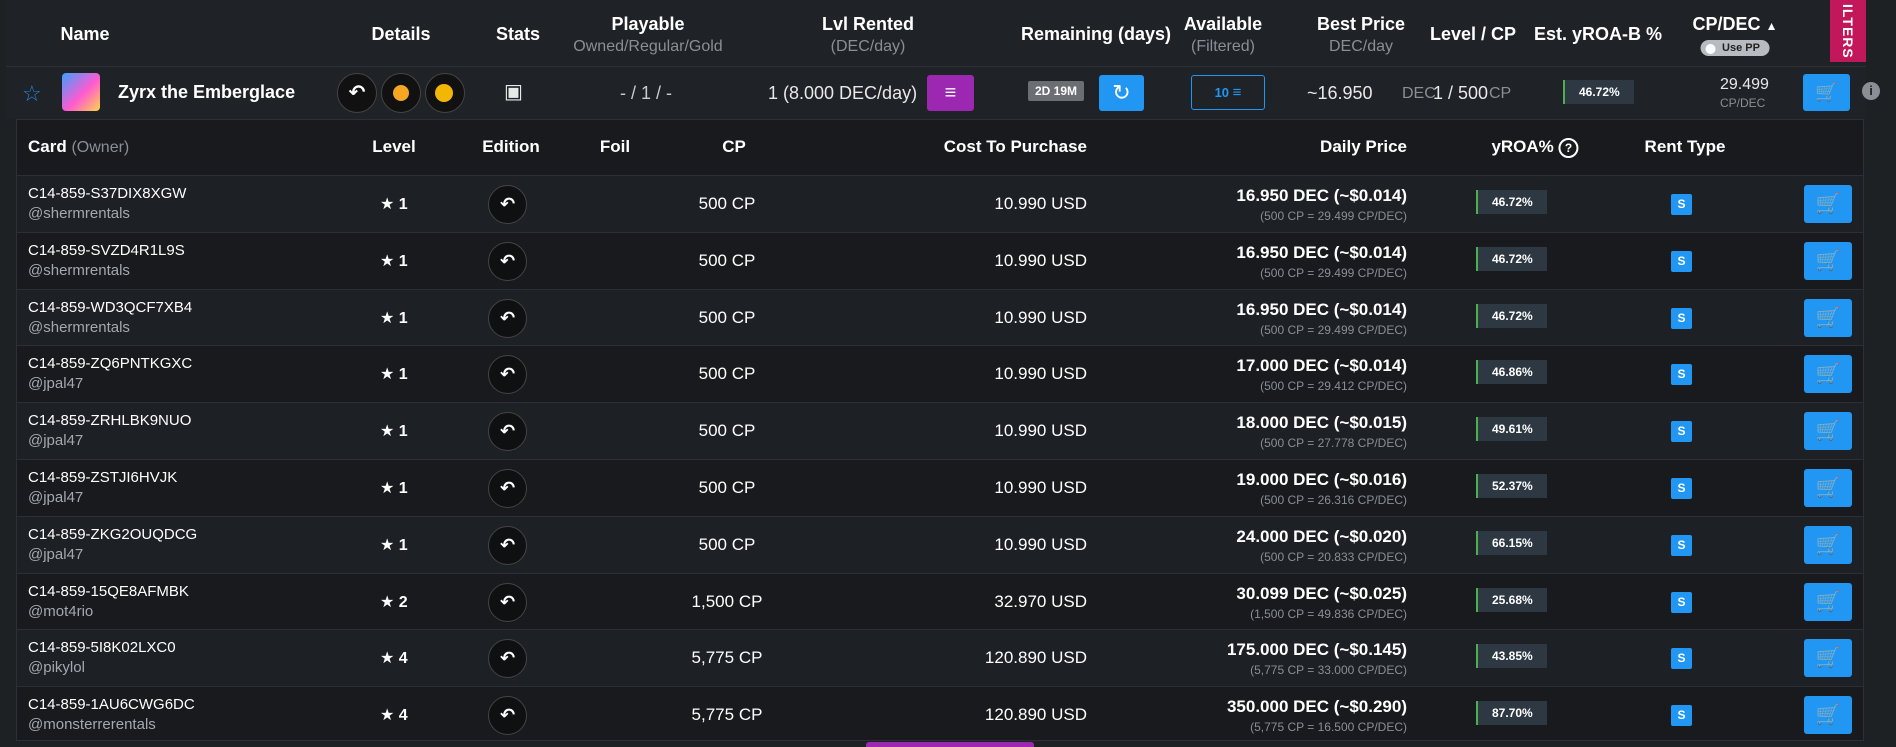 This screenshot has height=747, width=1896. Describe the element at coordinates (1735, 35) in the screenshot. I see `header-cp-dec: CP/DEC ▲ Use PP` at that location.